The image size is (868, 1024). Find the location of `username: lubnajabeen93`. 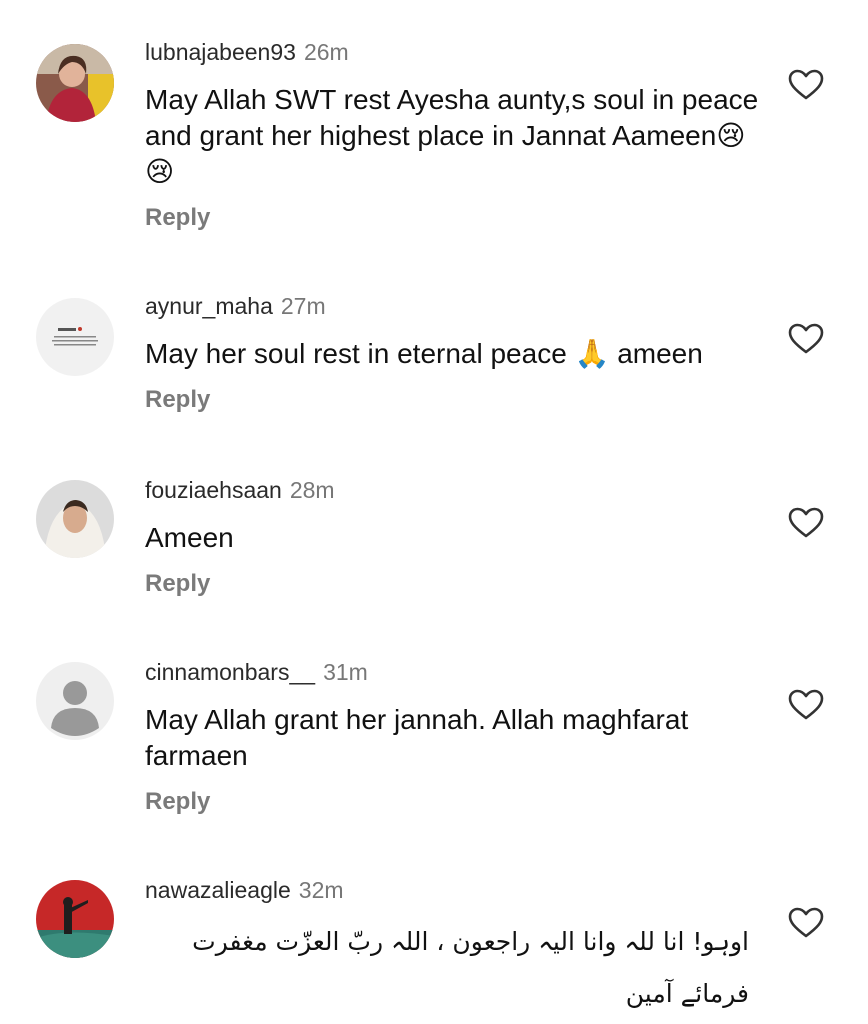

username: lubnajabeen93 is located at coordinates (220, 52).